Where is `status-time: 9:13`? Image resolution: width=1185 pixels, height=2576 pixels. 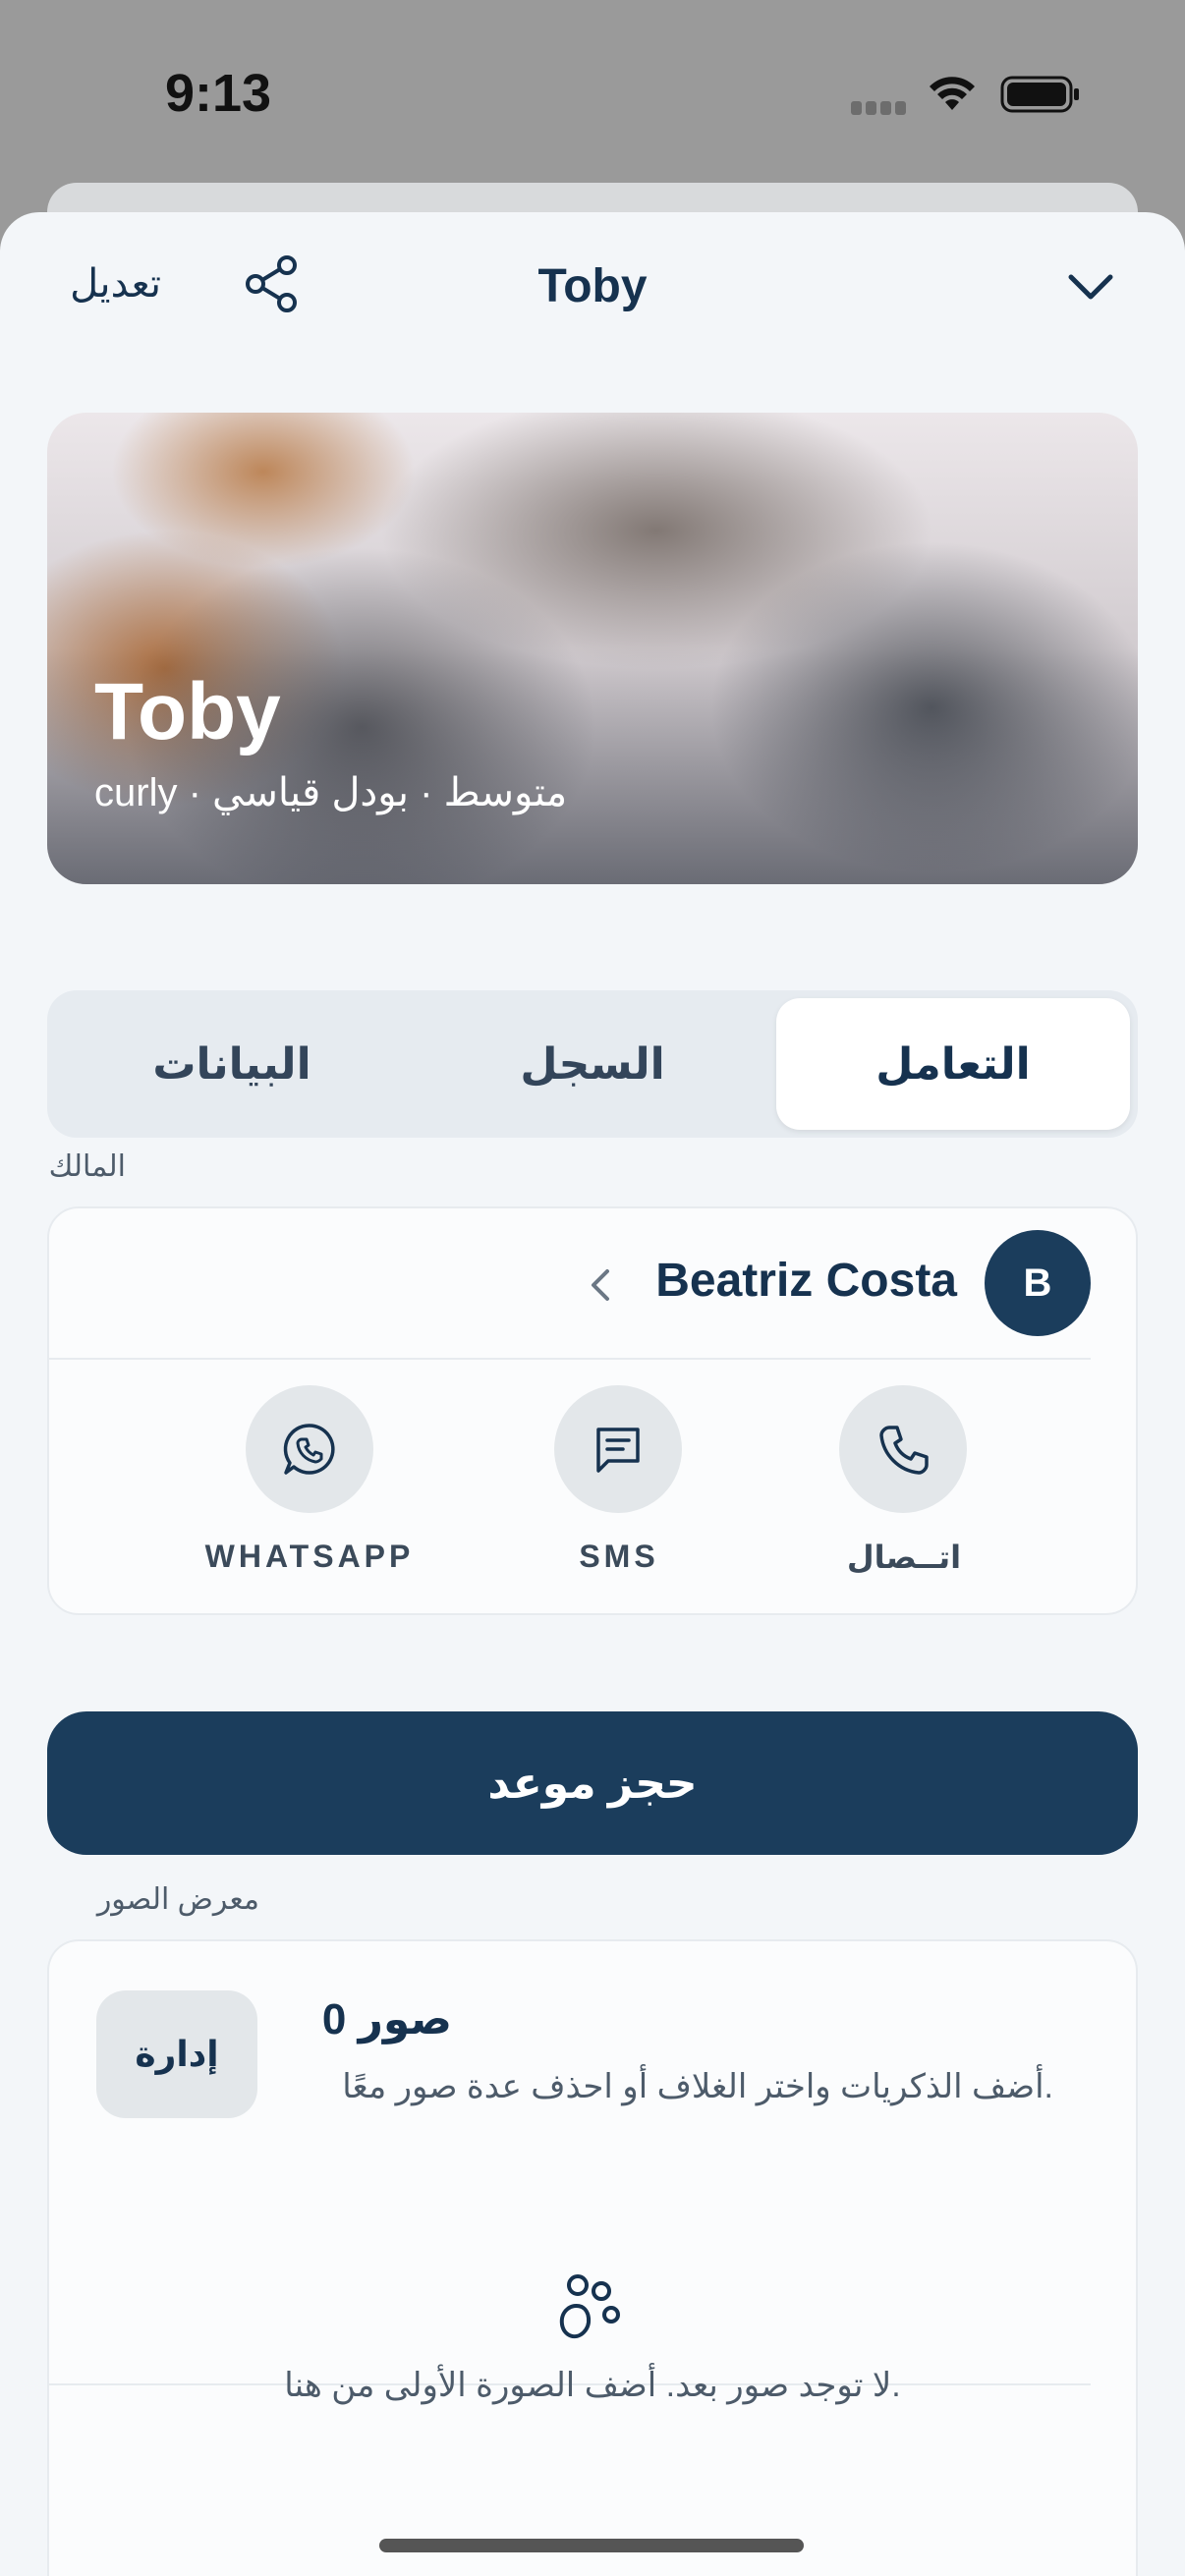
status-time: 9:13 is located at coordinates (219, 93).